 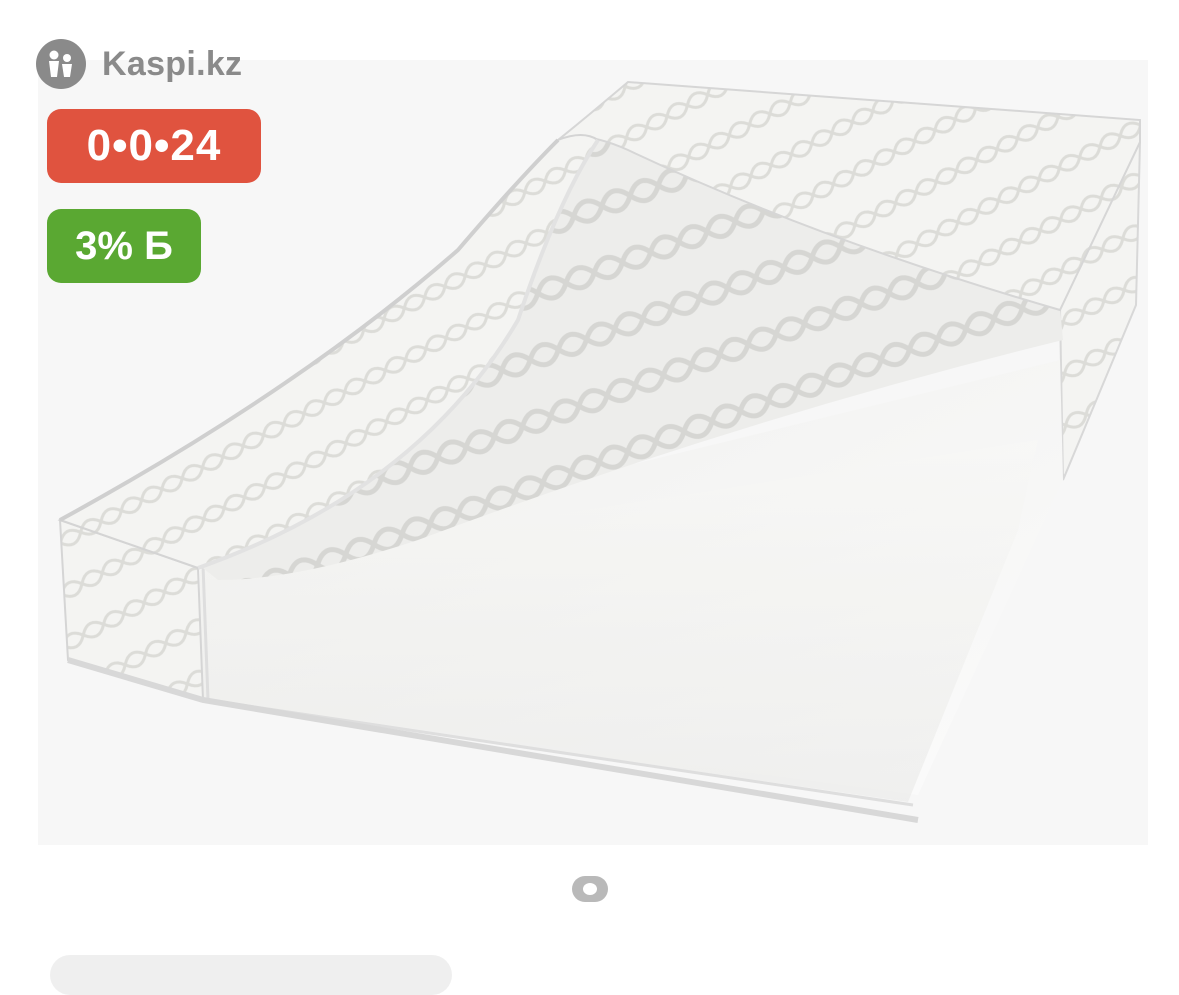 I want to click on installment-badge: 0•0•24, so click(x=154, y=146).